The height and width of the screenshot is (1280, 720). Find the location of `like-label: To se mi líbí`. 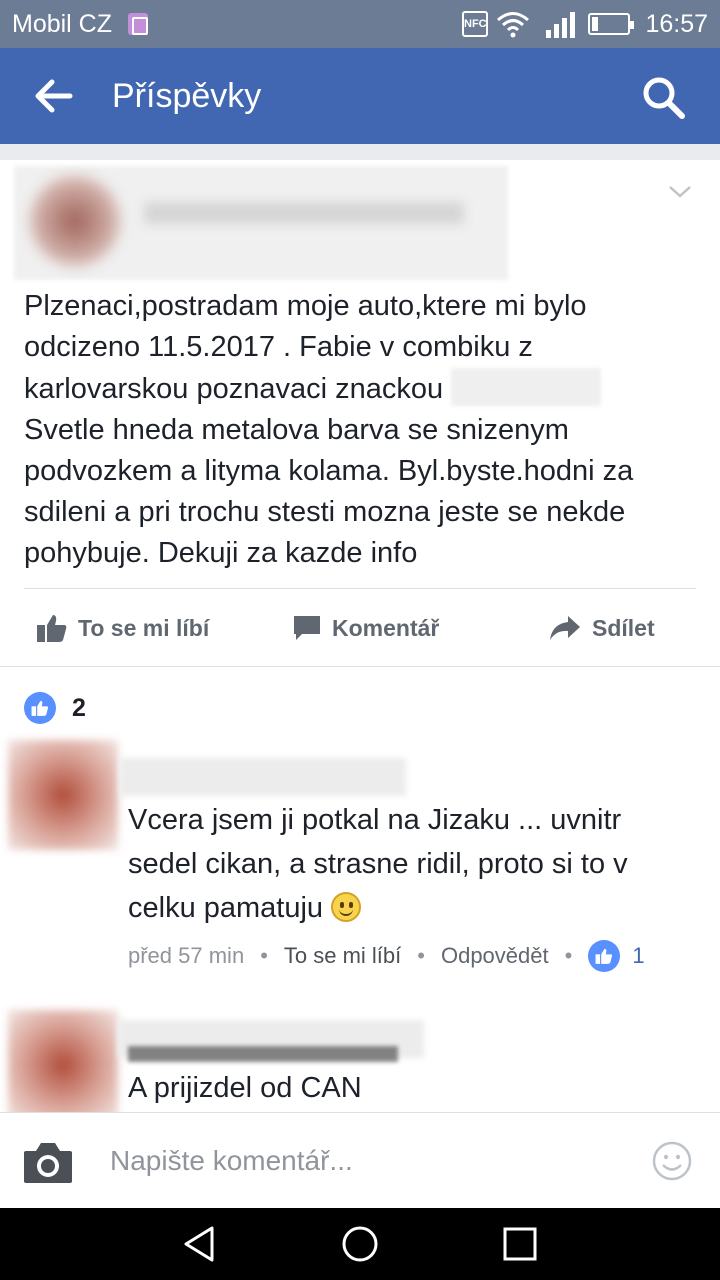

like-label: To se mi líbí is located at coordinates (144, 627).